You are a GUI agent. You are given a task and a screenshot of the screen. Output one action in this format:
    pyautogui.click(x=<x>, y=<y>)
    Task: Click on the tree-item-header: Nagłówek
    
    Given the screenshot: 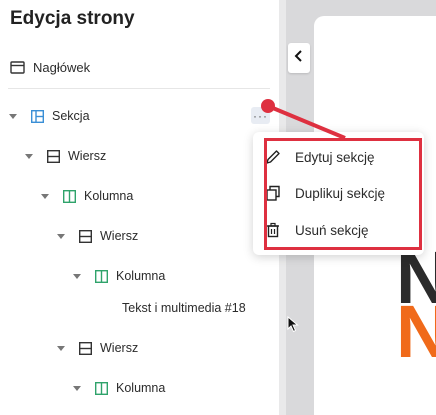 What is the action you would take?
    pyautogui.click(x=50, y=67)
    